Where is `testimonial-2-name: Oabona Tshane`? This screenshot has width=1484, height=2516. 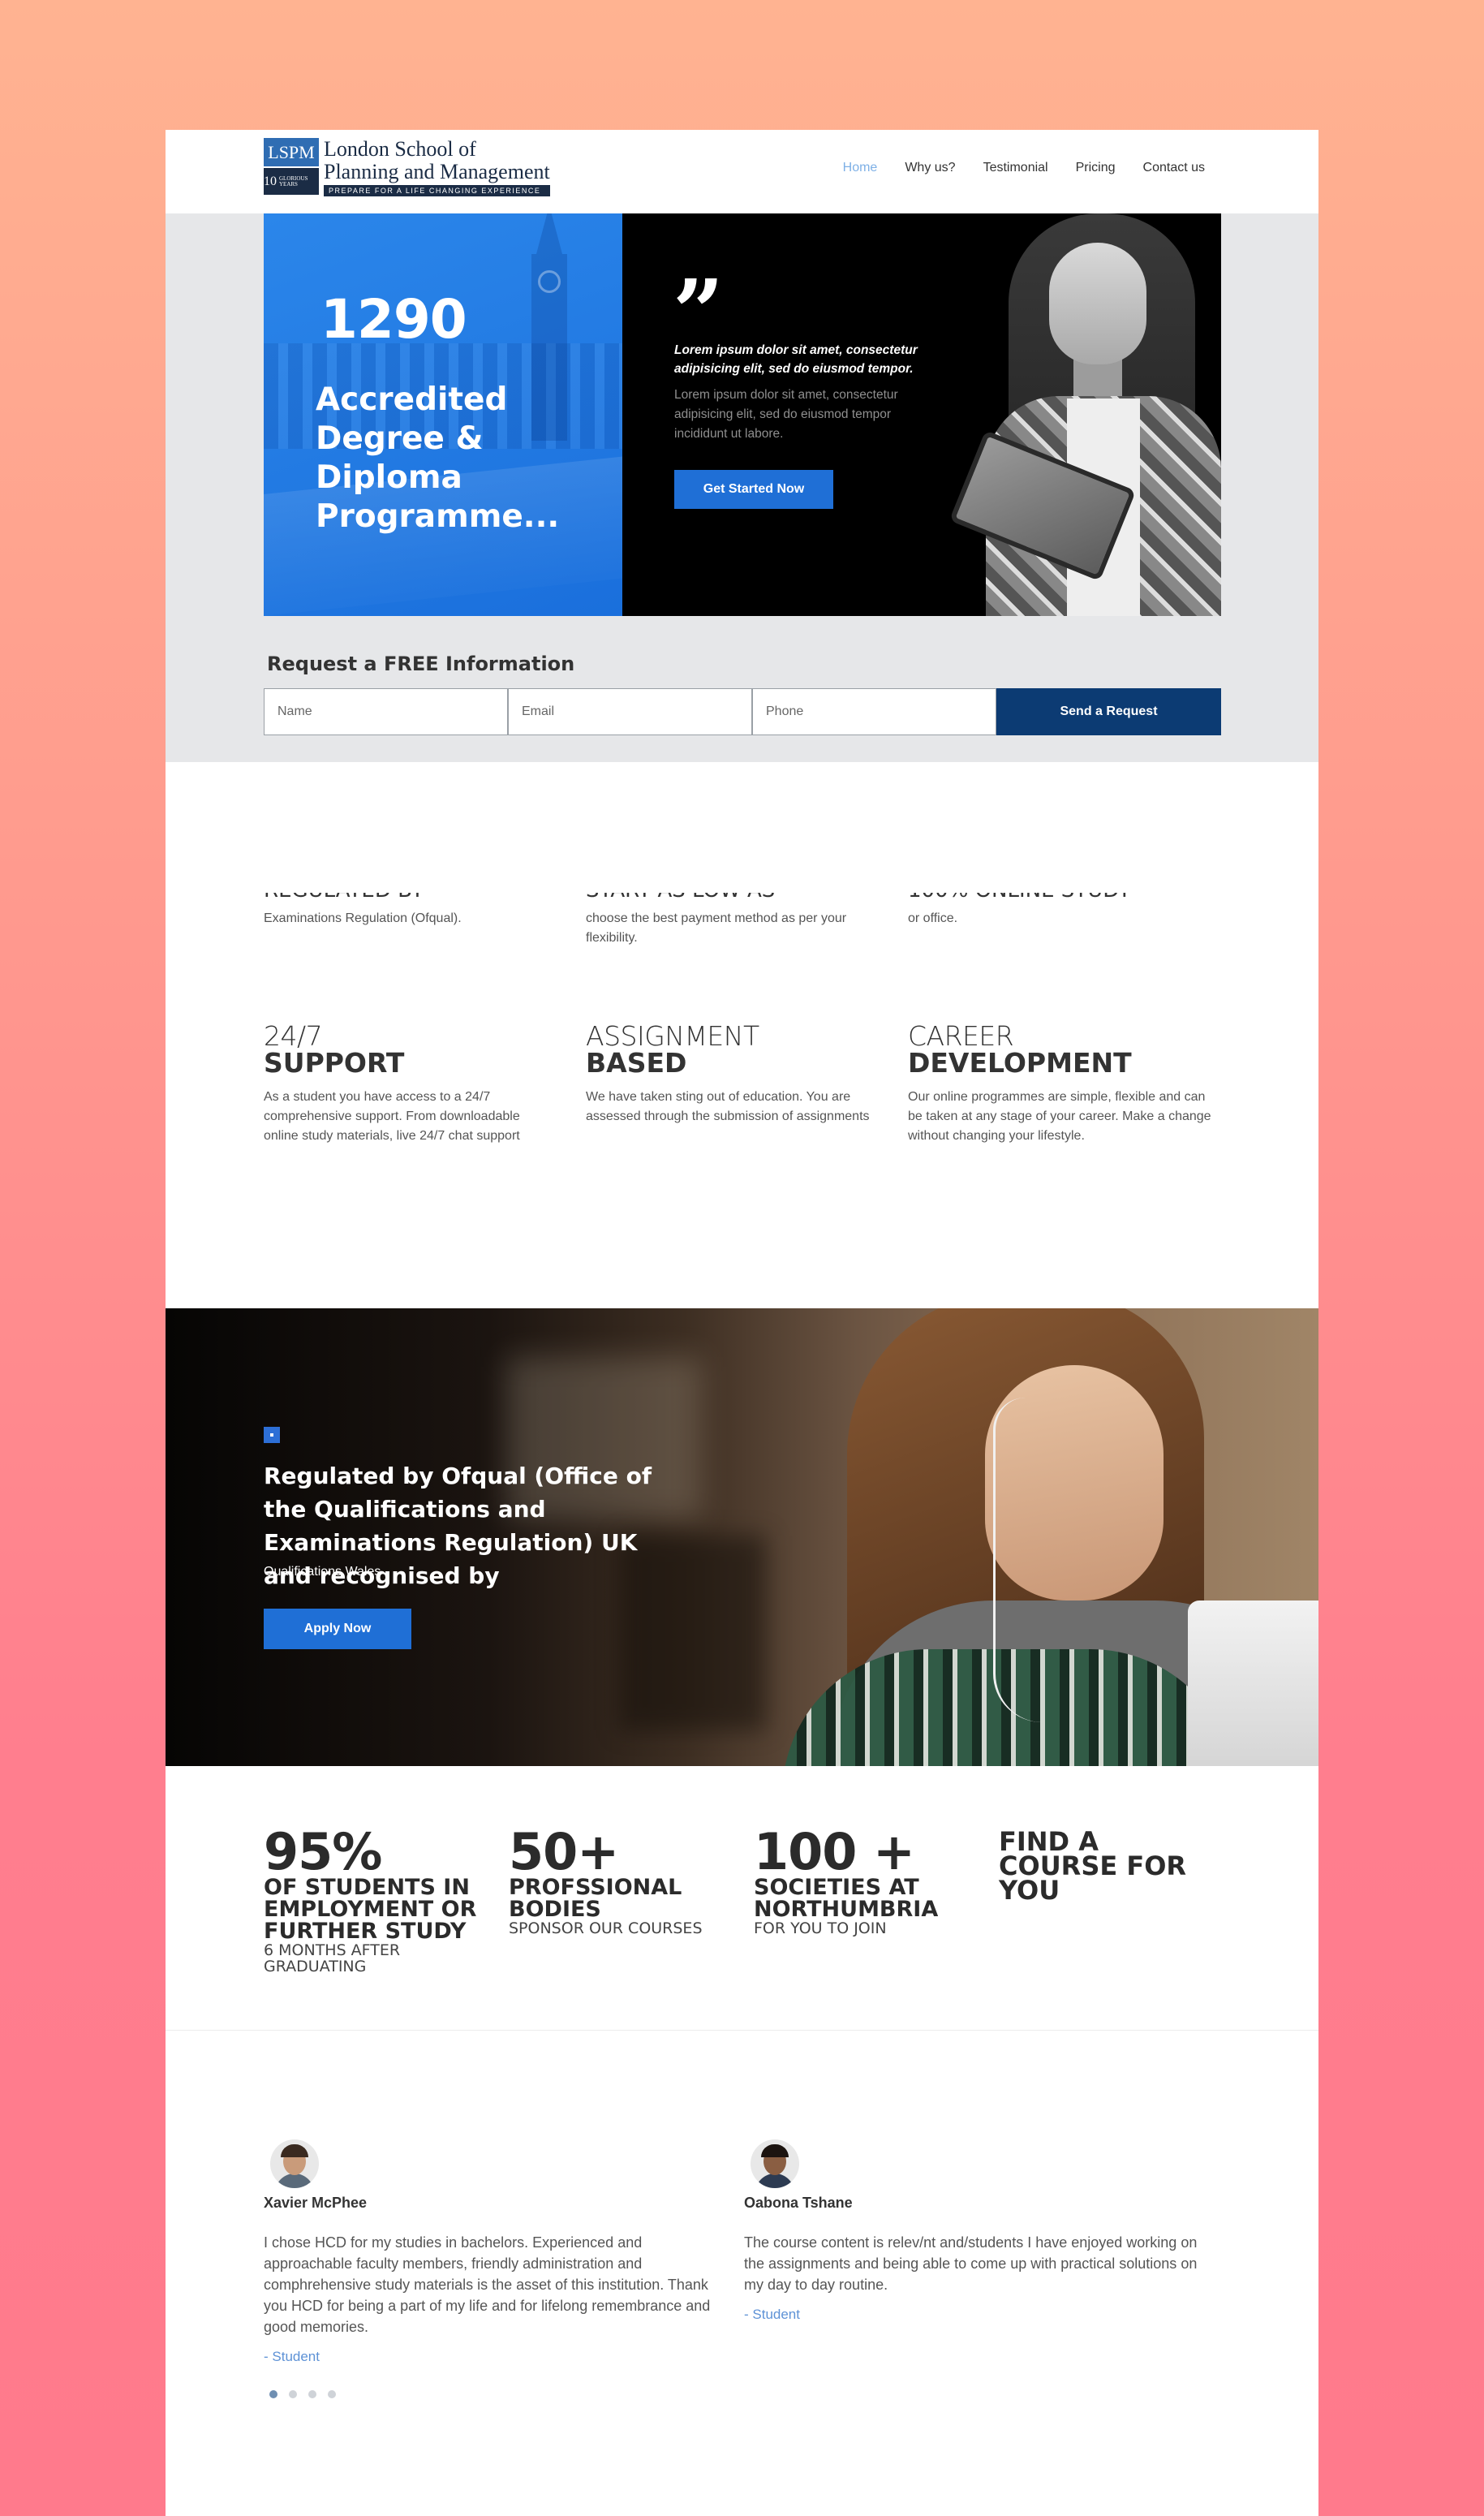
testimonial-2-name: Oabona Tshane is located at coordinates (798, 2203).